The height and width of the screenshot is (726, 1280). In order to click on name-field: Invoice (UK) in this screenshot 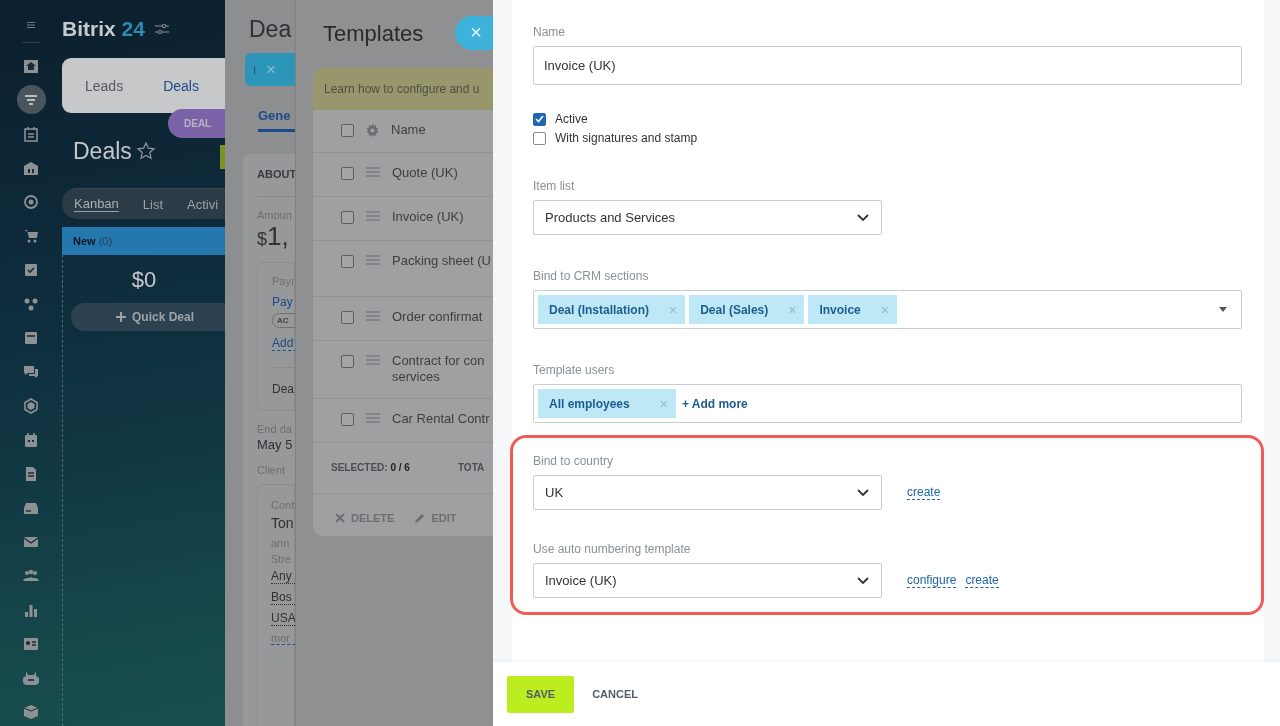, I will do `click(887, 65)`.